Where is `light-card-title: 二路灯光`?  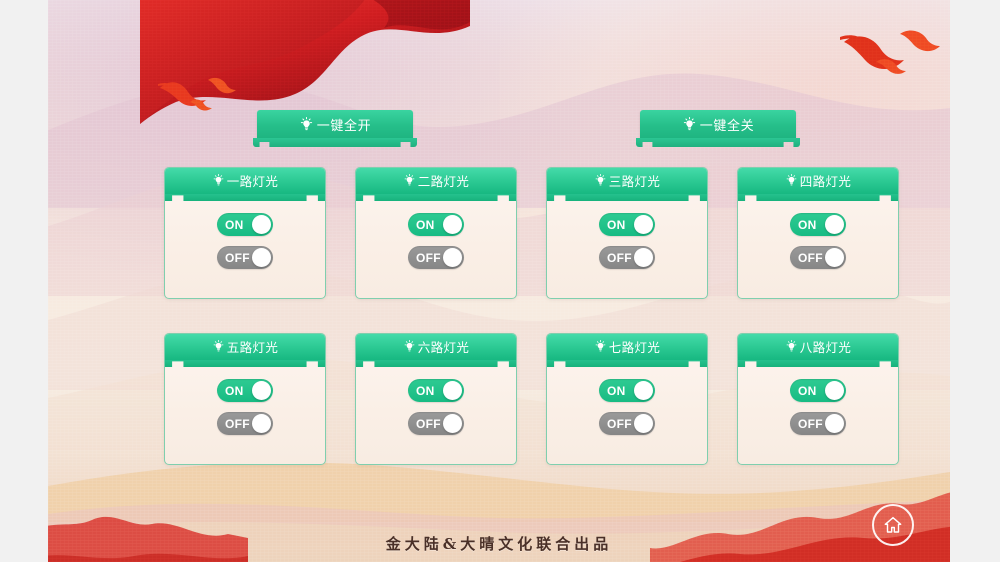
light-card-title: 二路灯光 is located at coordinates (443, 182).